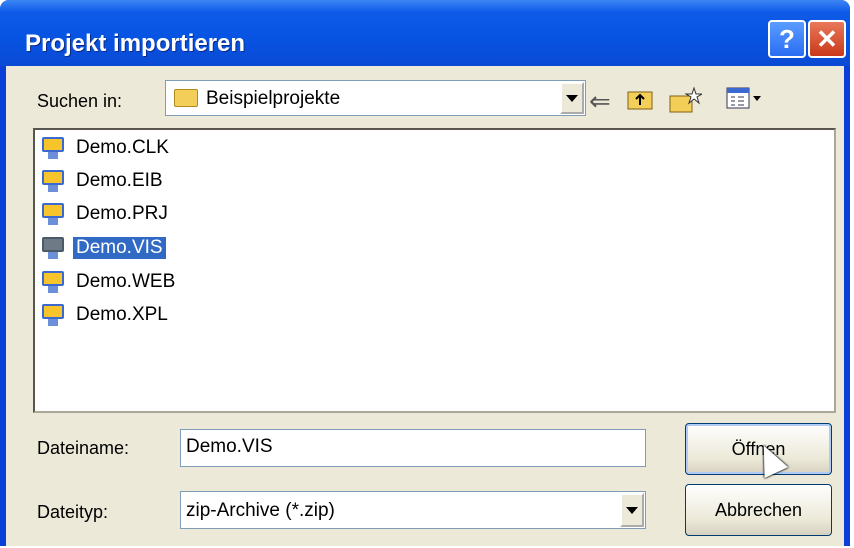  I want to click on close-button: ✕, so click(827, 39).